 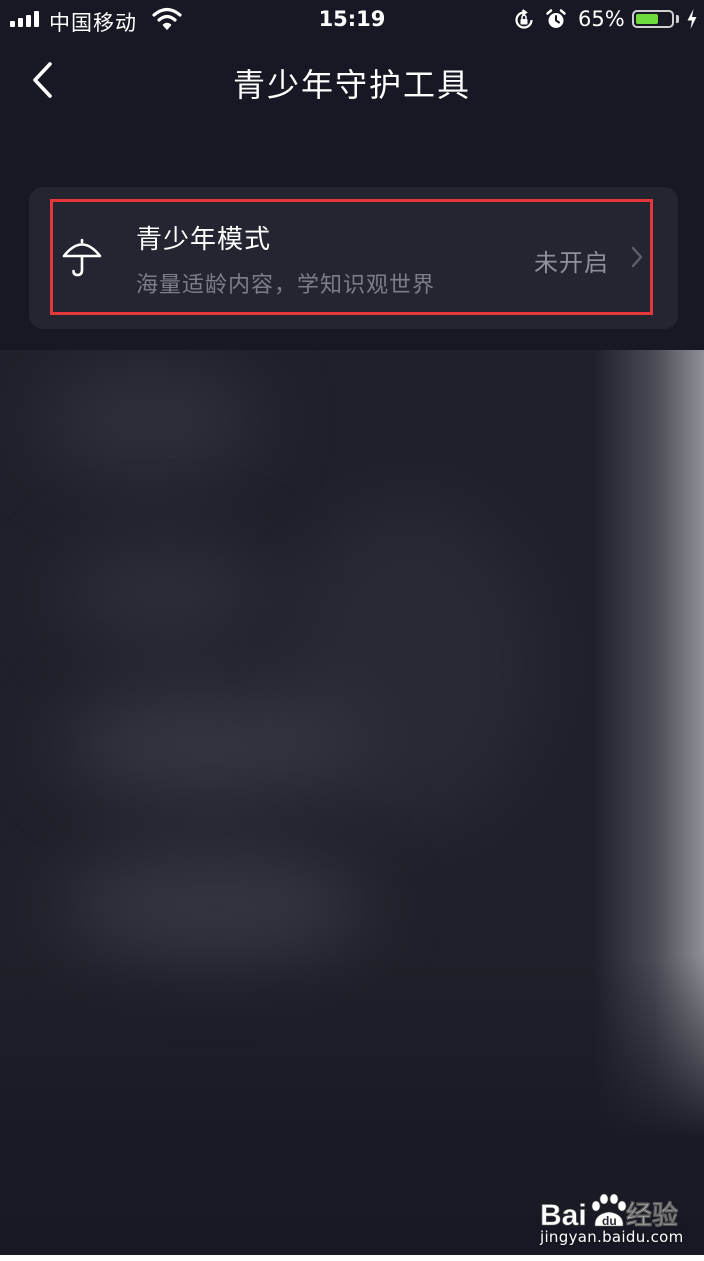 I want to click on bottom-edge, so click(x=352, y=1258).